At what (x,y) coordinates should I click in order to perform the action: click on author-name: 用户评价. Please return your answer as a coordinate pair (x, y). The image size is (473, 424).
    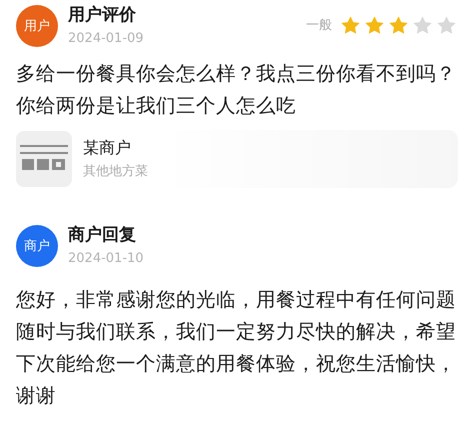
    Looking at the image, I should click on (102, 15).